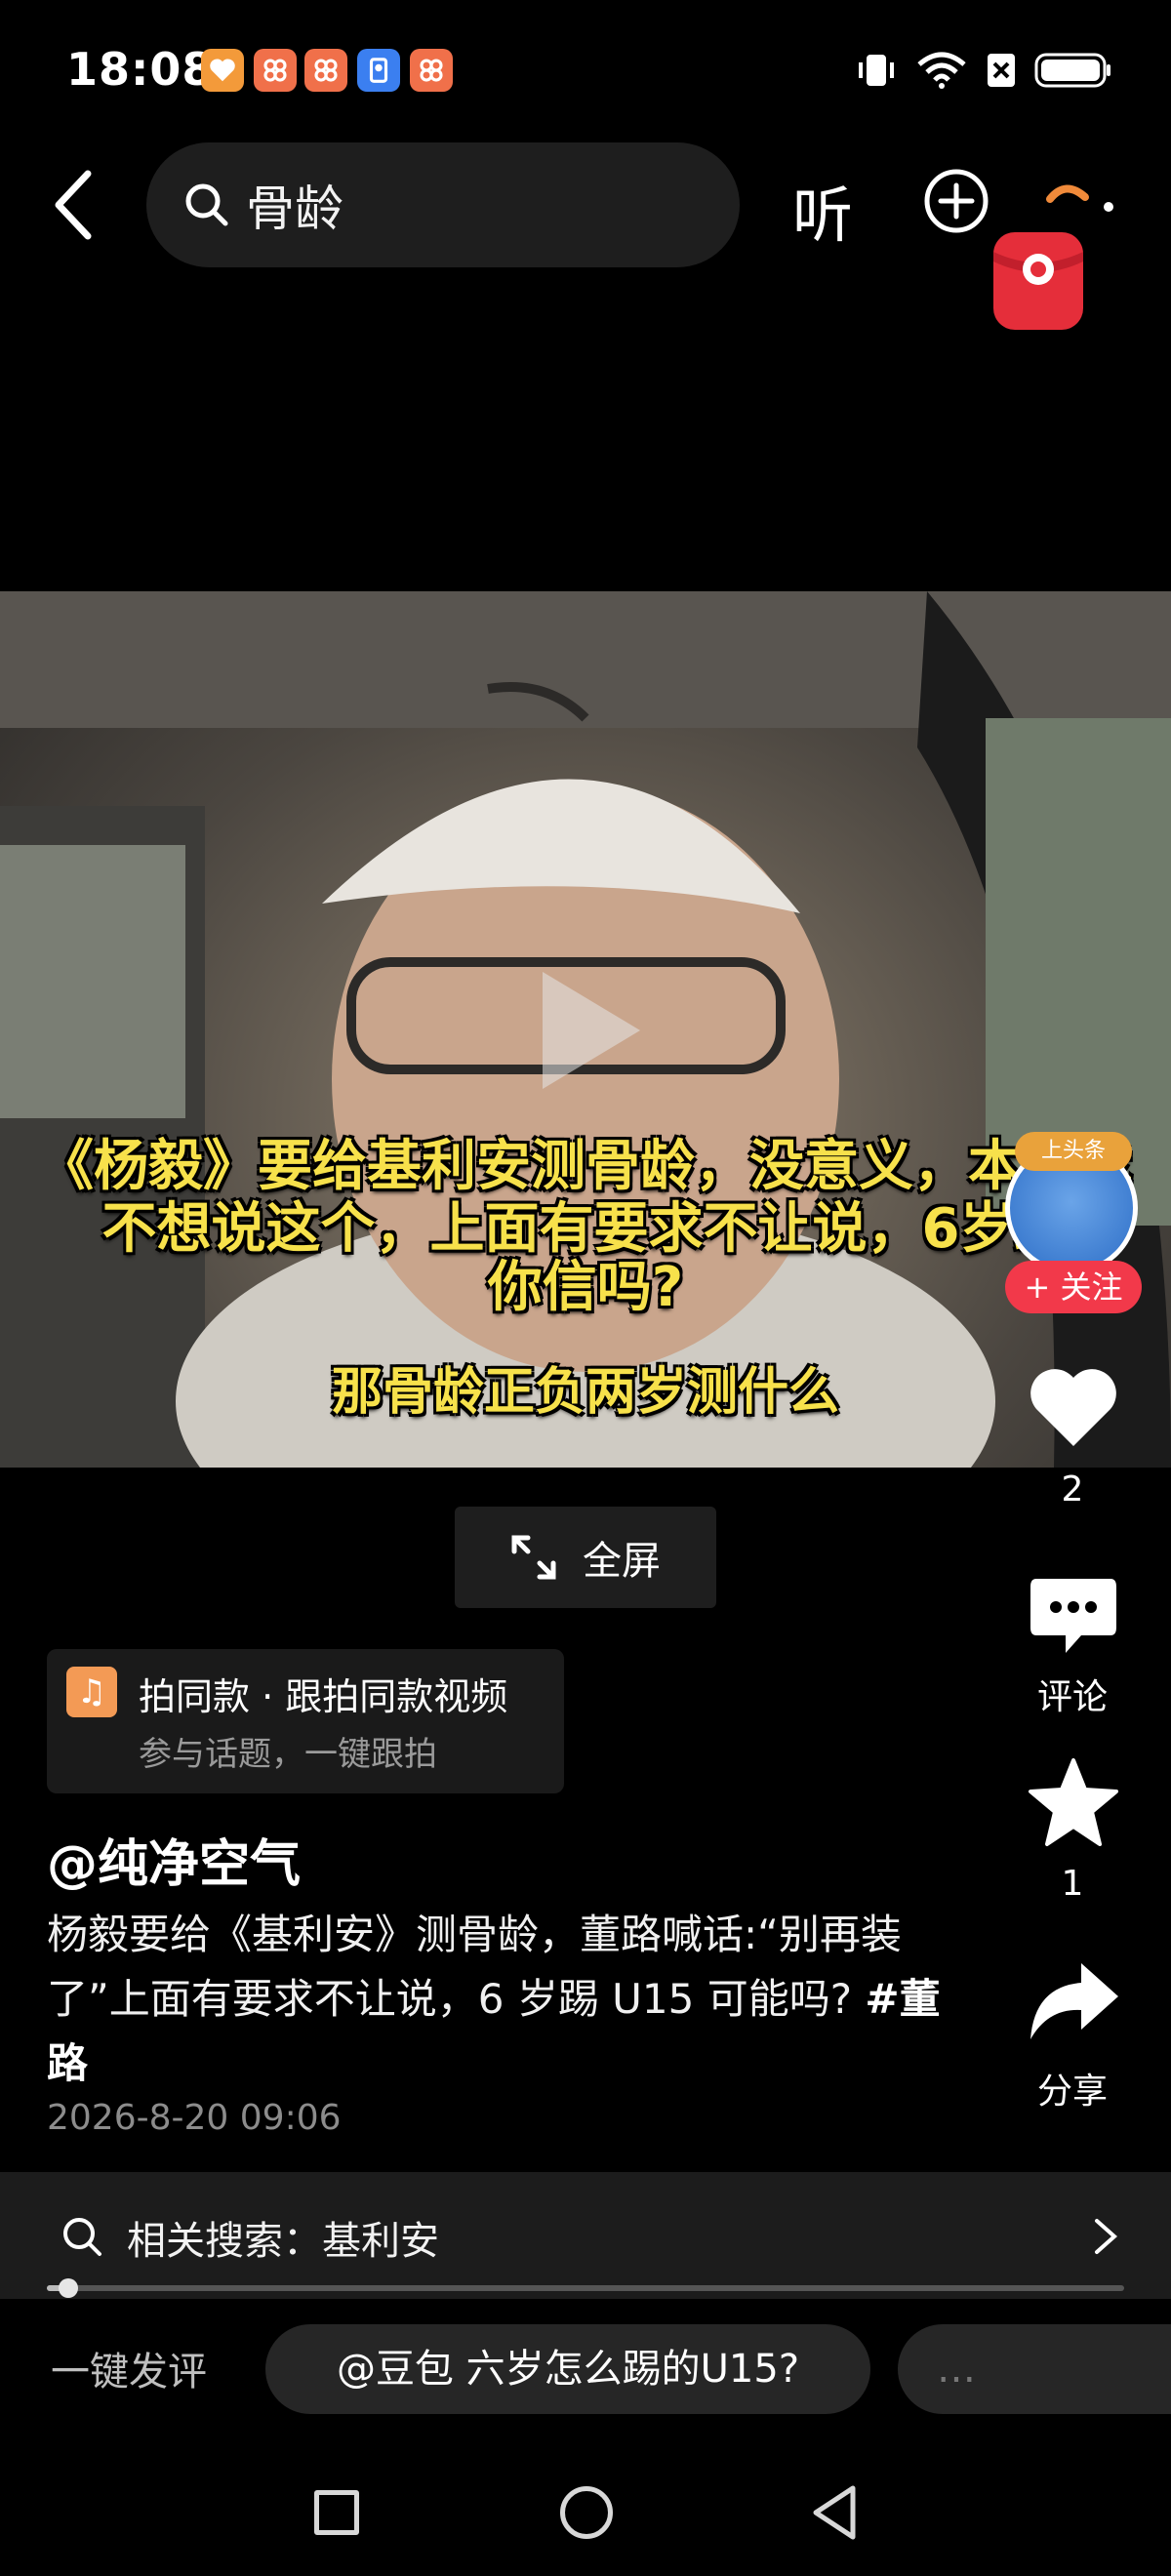 Image resolution: width=1171 pixels, height=2576 pixels. I want to click on avatar-badge: 上头条, so click(1073, 1151).